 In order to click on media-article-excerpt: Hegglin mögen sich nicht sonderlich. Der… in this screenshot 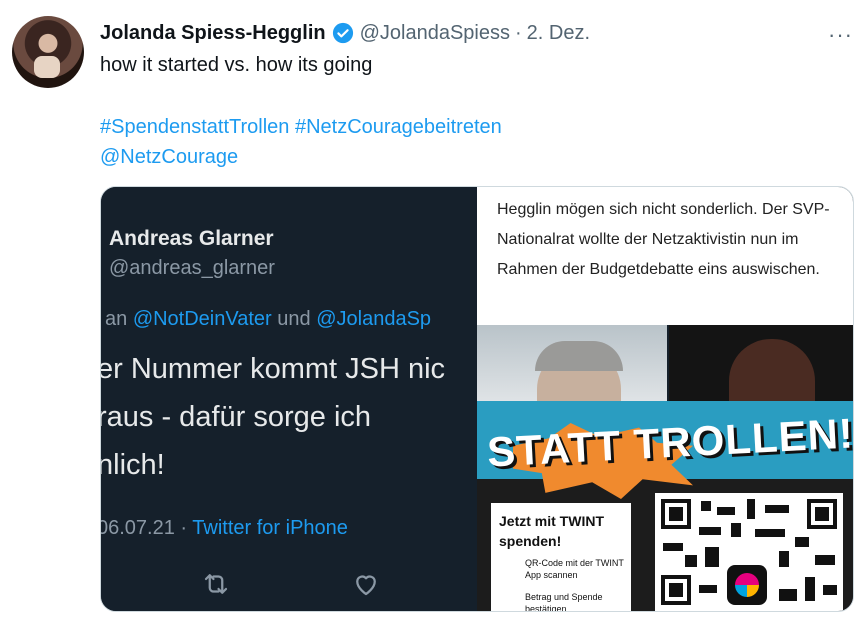, I will do `click(665, 256)`.